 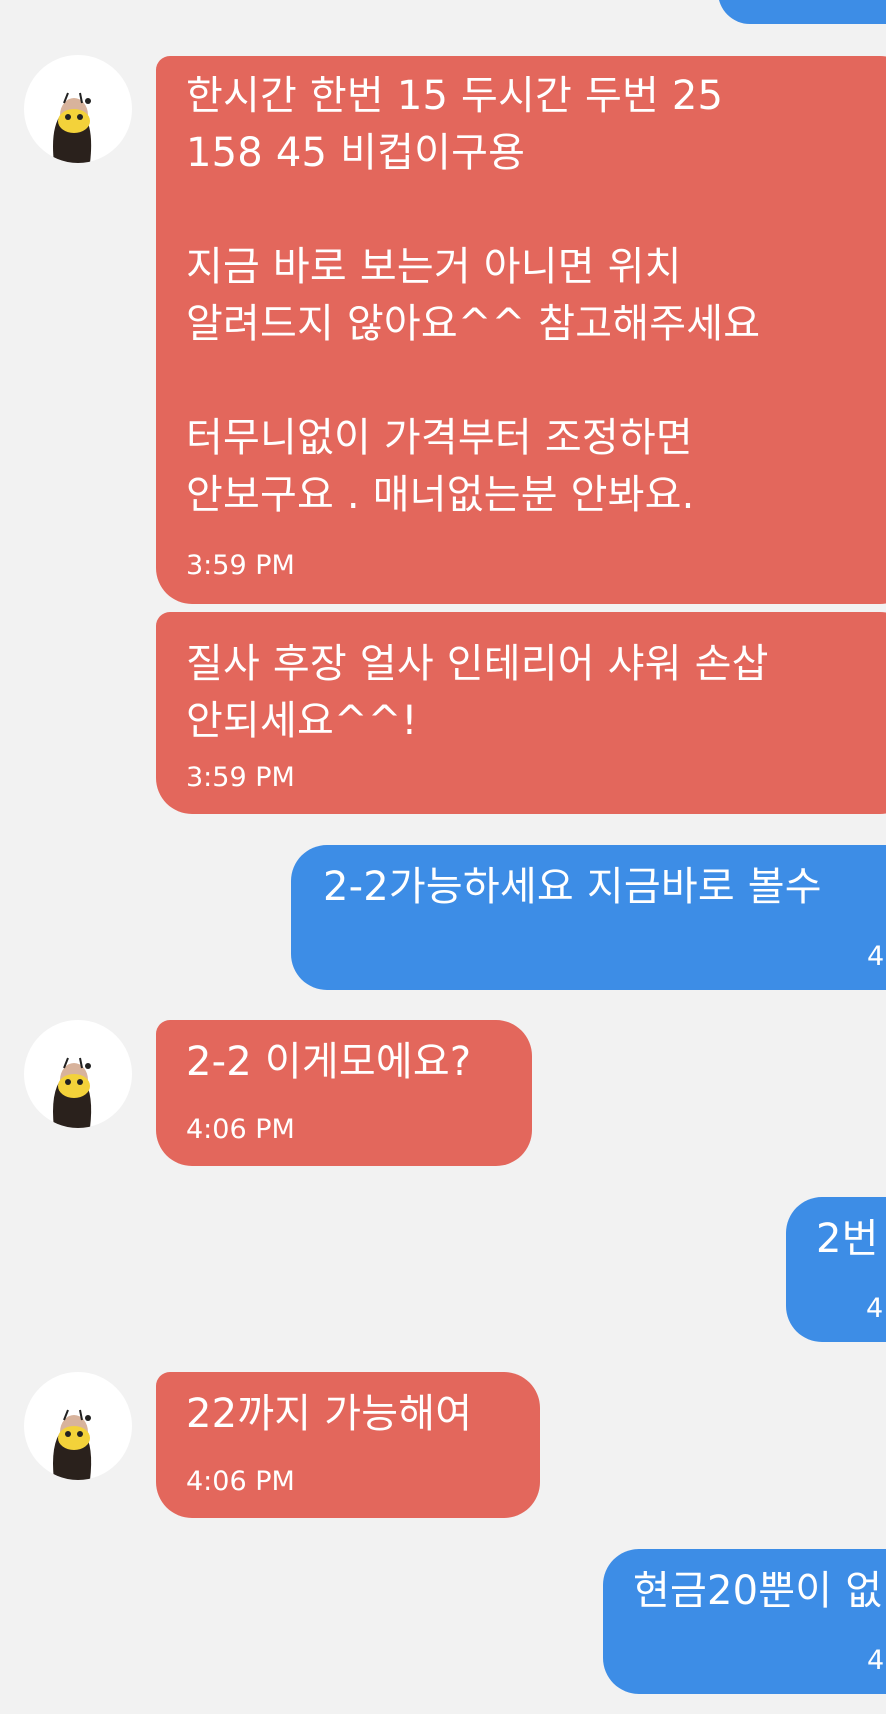 I want to click on message-text: 22까지 가능해여, so click(x=329, y=1414).